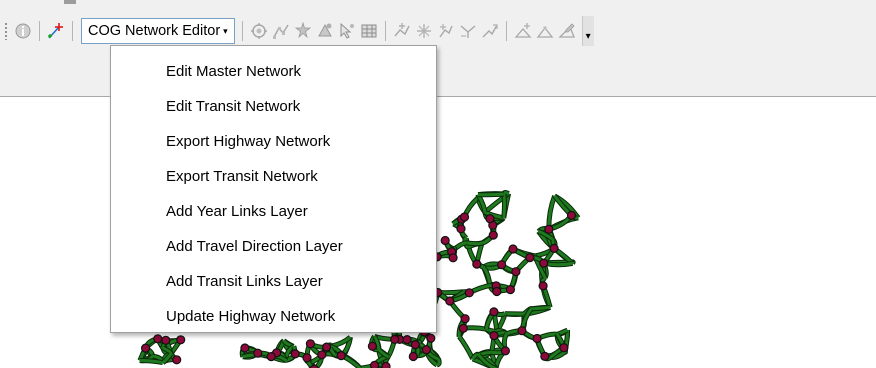  Describe the element at coordinates (242, 176) in the screenshot. I see `menu-item-label: Export Transit Network` at that location.